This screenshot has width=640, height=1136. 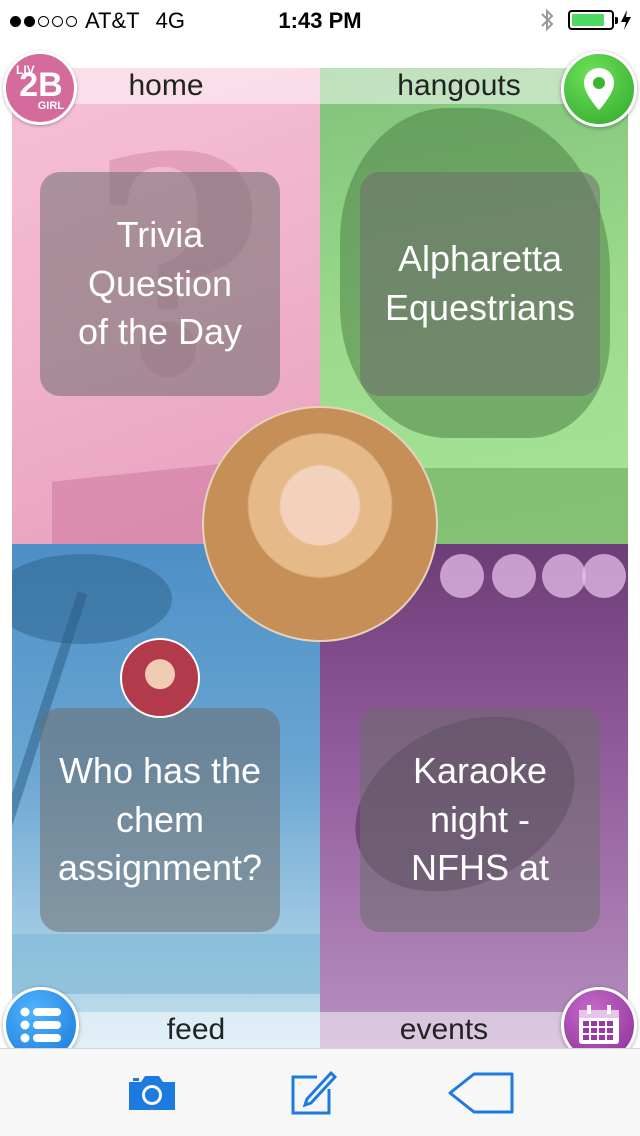 I want to click on card-line: night -, so click(x=480, y=819).